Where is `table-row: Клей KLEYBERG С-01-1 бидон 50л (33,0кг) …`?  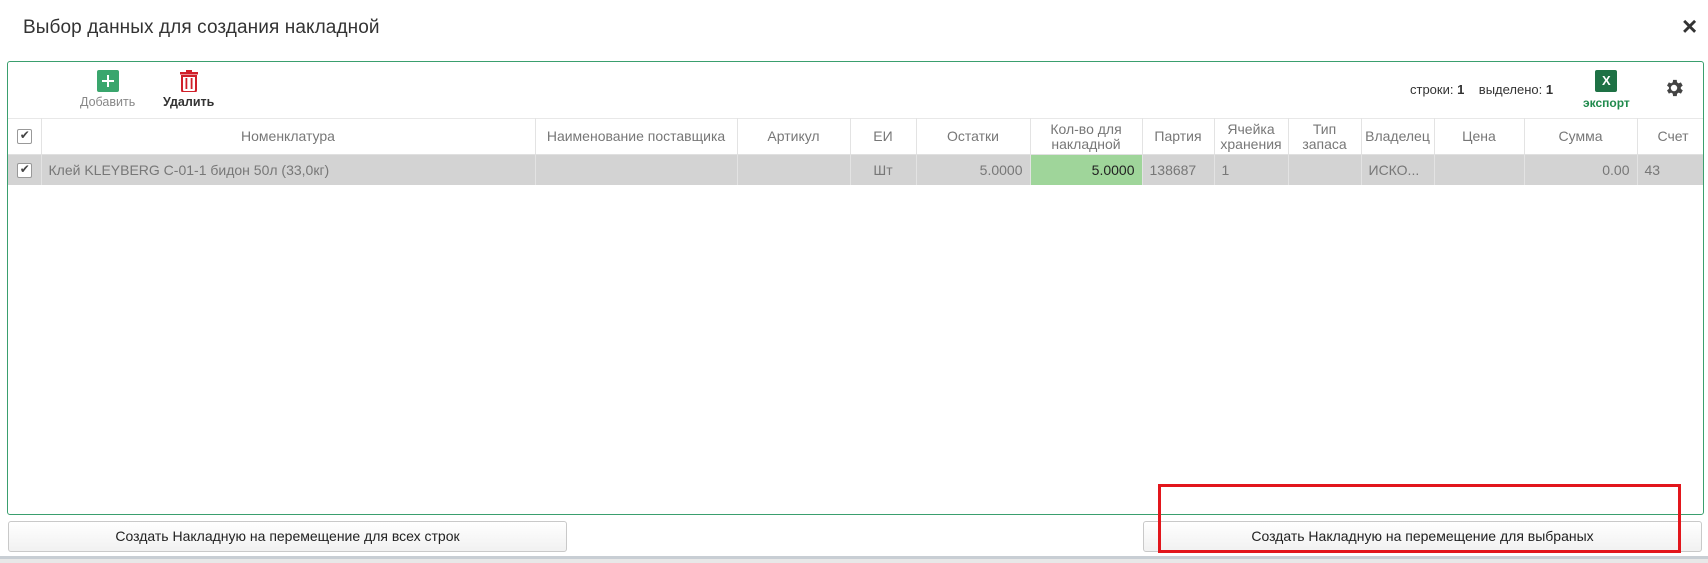 table-row: Клей KLEYBERG С-01-1 бидон 50л (33,0кг) … is located at coordinates (855, 169).